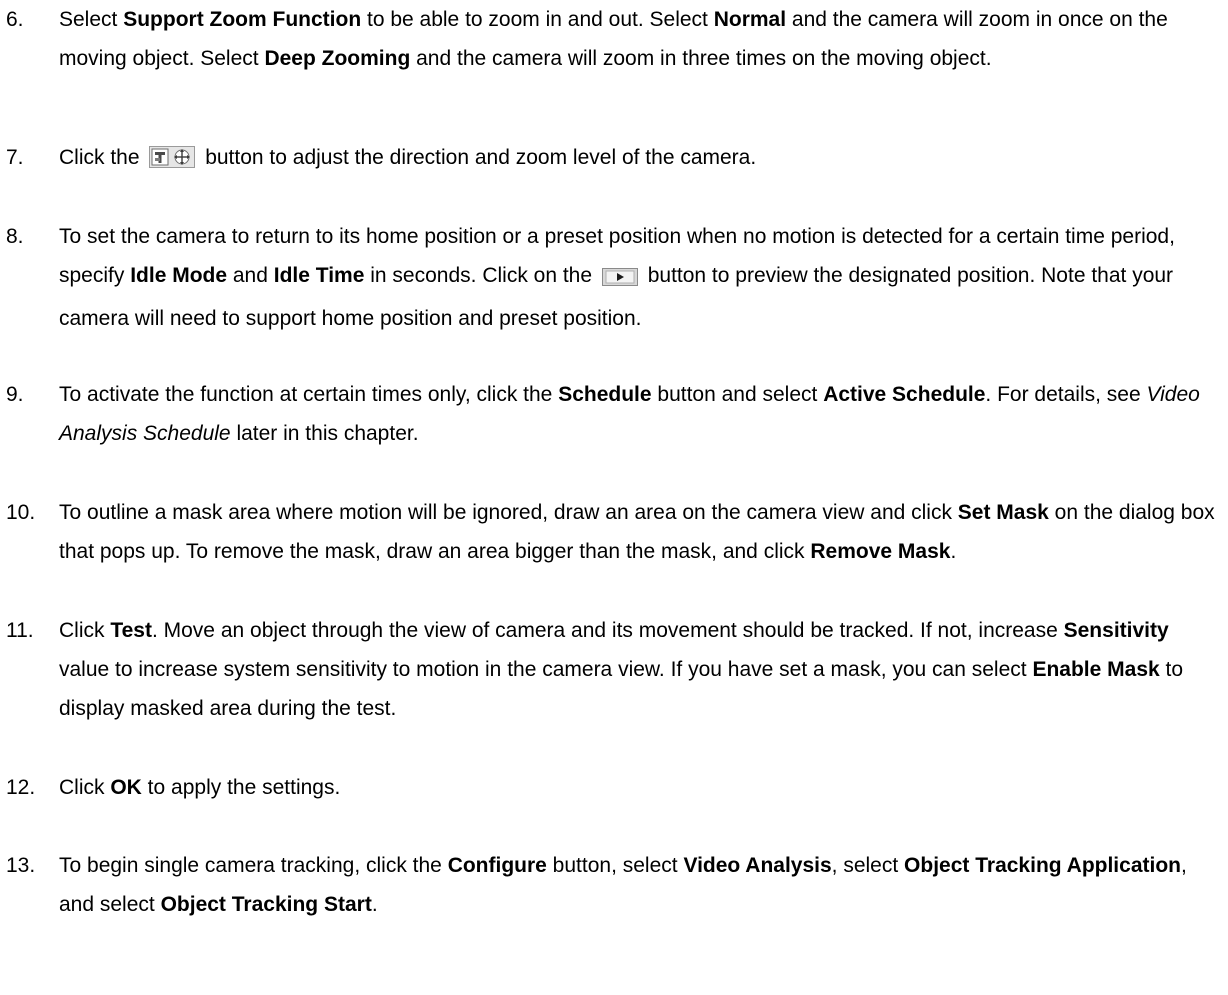 The image size is (1228, 995). Describe the element at coordinates (904, 394) in the screenshot. I see `bold-term: Active Schedule` at that location.